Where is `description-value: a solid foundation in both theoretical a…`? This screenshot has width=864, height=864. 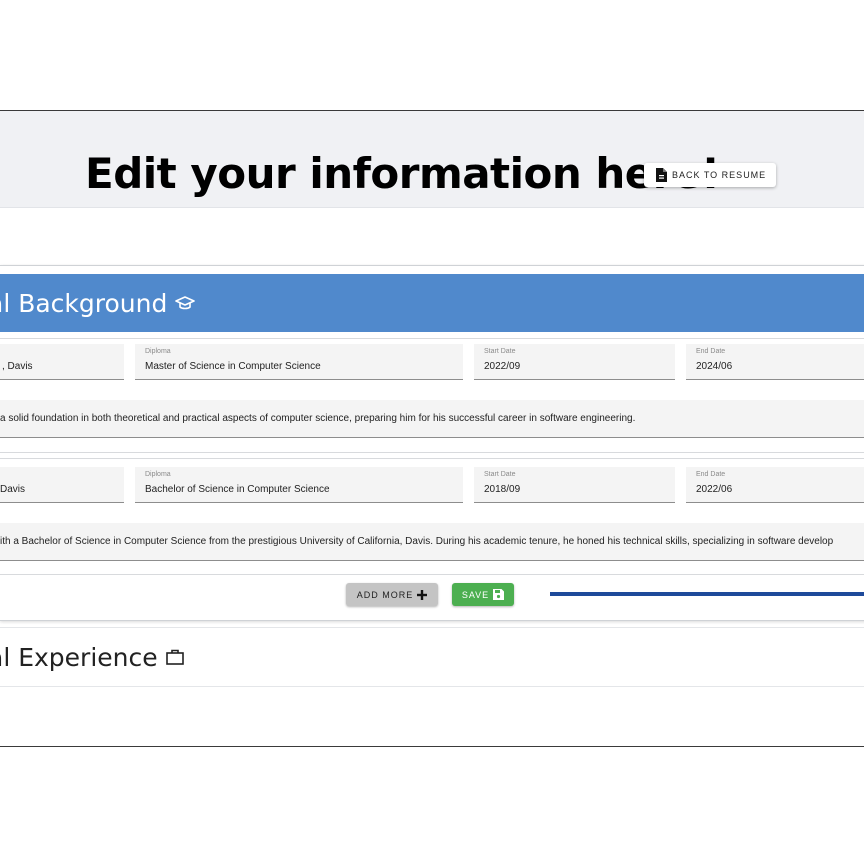 description-value: a solid foundation in both theoretical a… is located at coordinates (318, 418).